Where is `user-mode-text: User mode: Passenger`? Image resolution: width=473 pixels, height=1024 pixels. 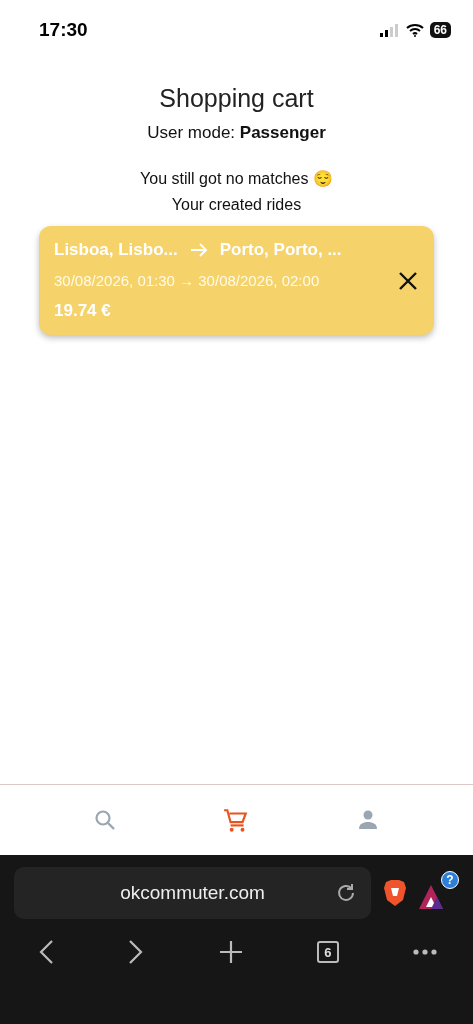 user-mode-text: User mode: Passenger is located at coordinates (236, 133).